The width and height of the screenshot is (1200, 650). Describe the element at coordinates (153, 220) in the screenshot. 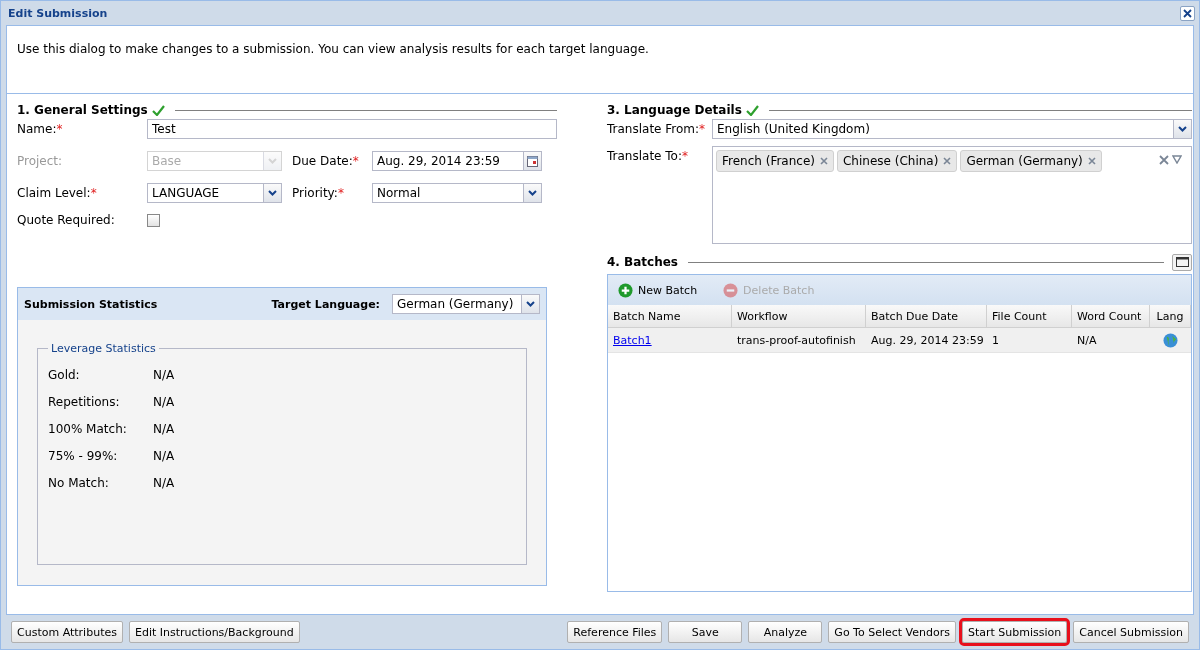

I see `checkbox` at that location.